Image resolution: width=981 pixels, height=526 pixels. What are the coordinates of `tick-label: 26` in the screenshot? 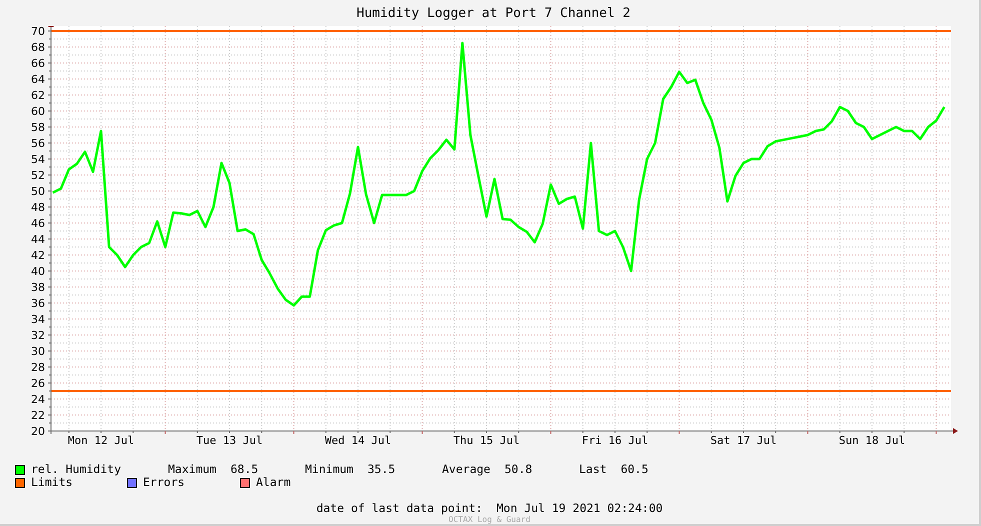 It's located at (38, 383).